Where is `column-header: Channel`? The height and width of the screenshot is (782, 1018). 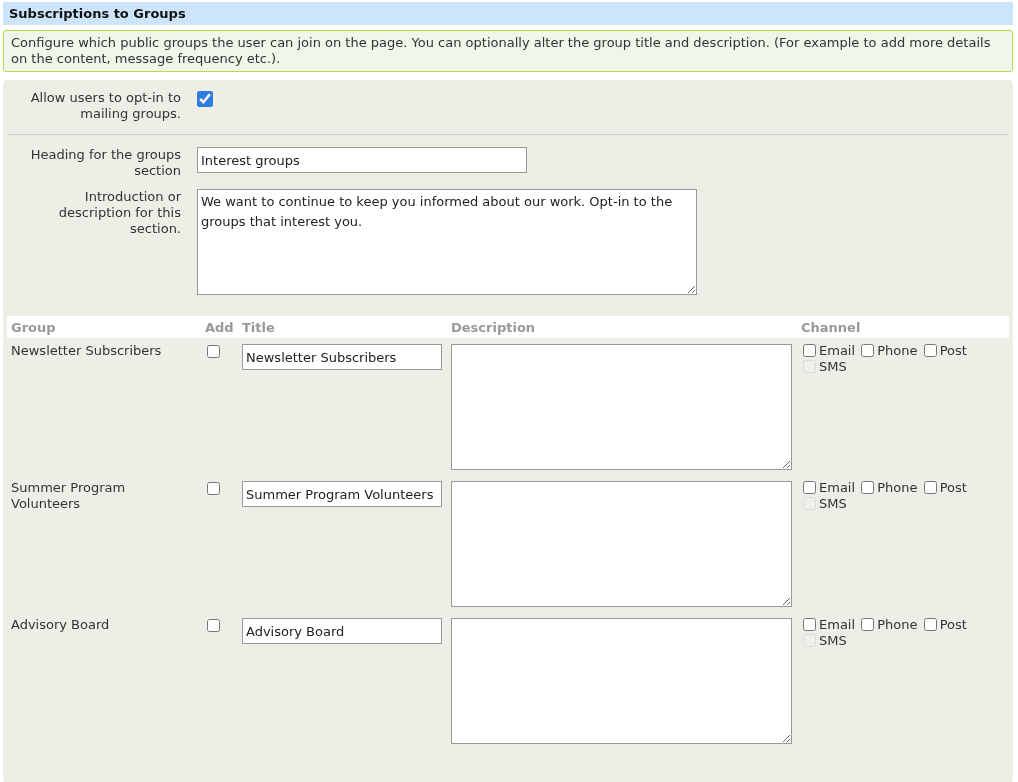
column-header: Channel is located at coordinates (903, 327).